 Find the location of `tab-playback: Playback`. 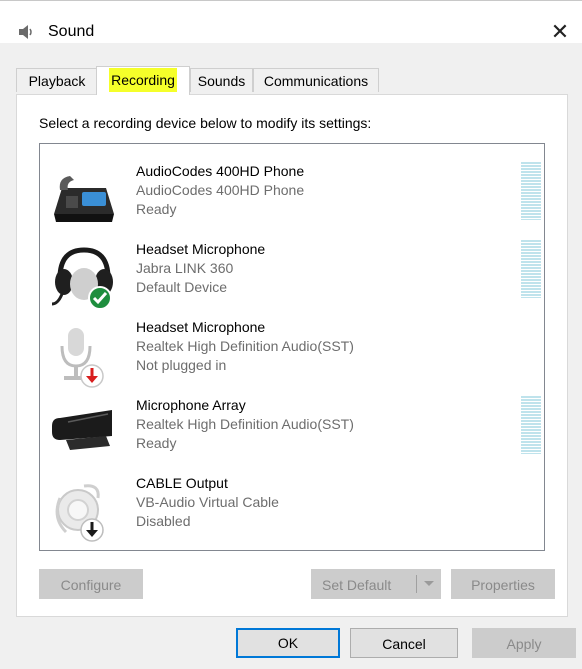

tab-playback: Playback is located at coordinates (57, 80).